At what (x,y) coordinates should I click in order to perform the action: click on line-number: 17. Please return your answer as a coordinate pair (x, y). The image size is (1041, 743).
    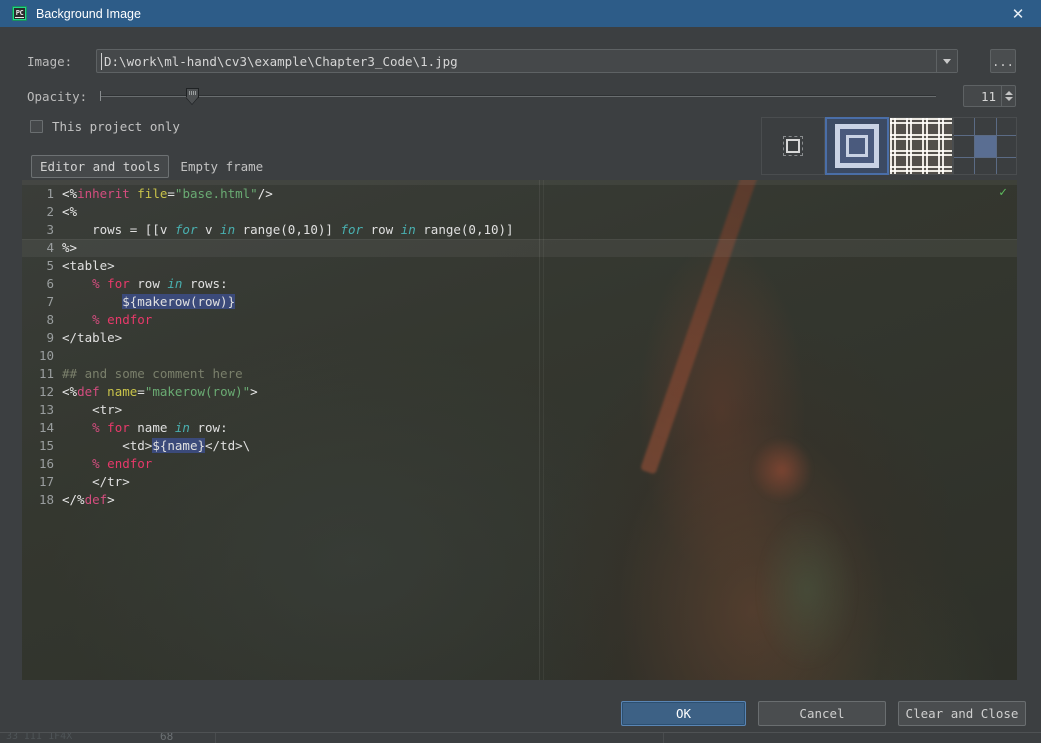
    Looking at the image, I should click on (46, 481).